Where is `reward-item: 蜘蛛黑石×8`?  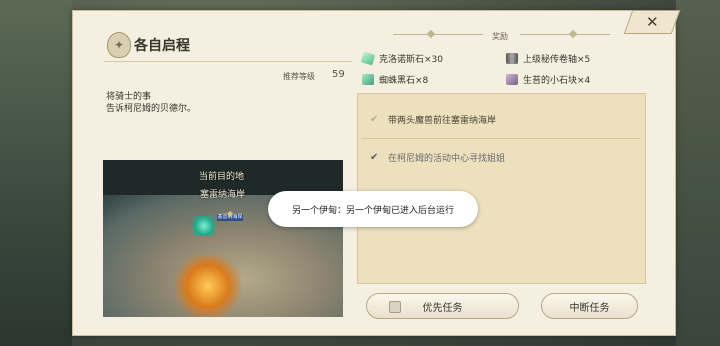
reward-item: 蜘蛛黑石×8 is located at coordinates (395, 79).